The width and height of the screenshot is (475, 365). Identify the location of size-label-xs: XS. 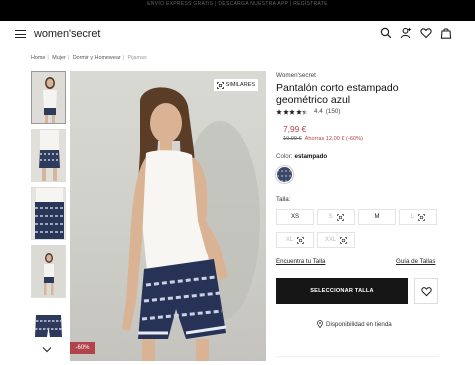
(294, 217).